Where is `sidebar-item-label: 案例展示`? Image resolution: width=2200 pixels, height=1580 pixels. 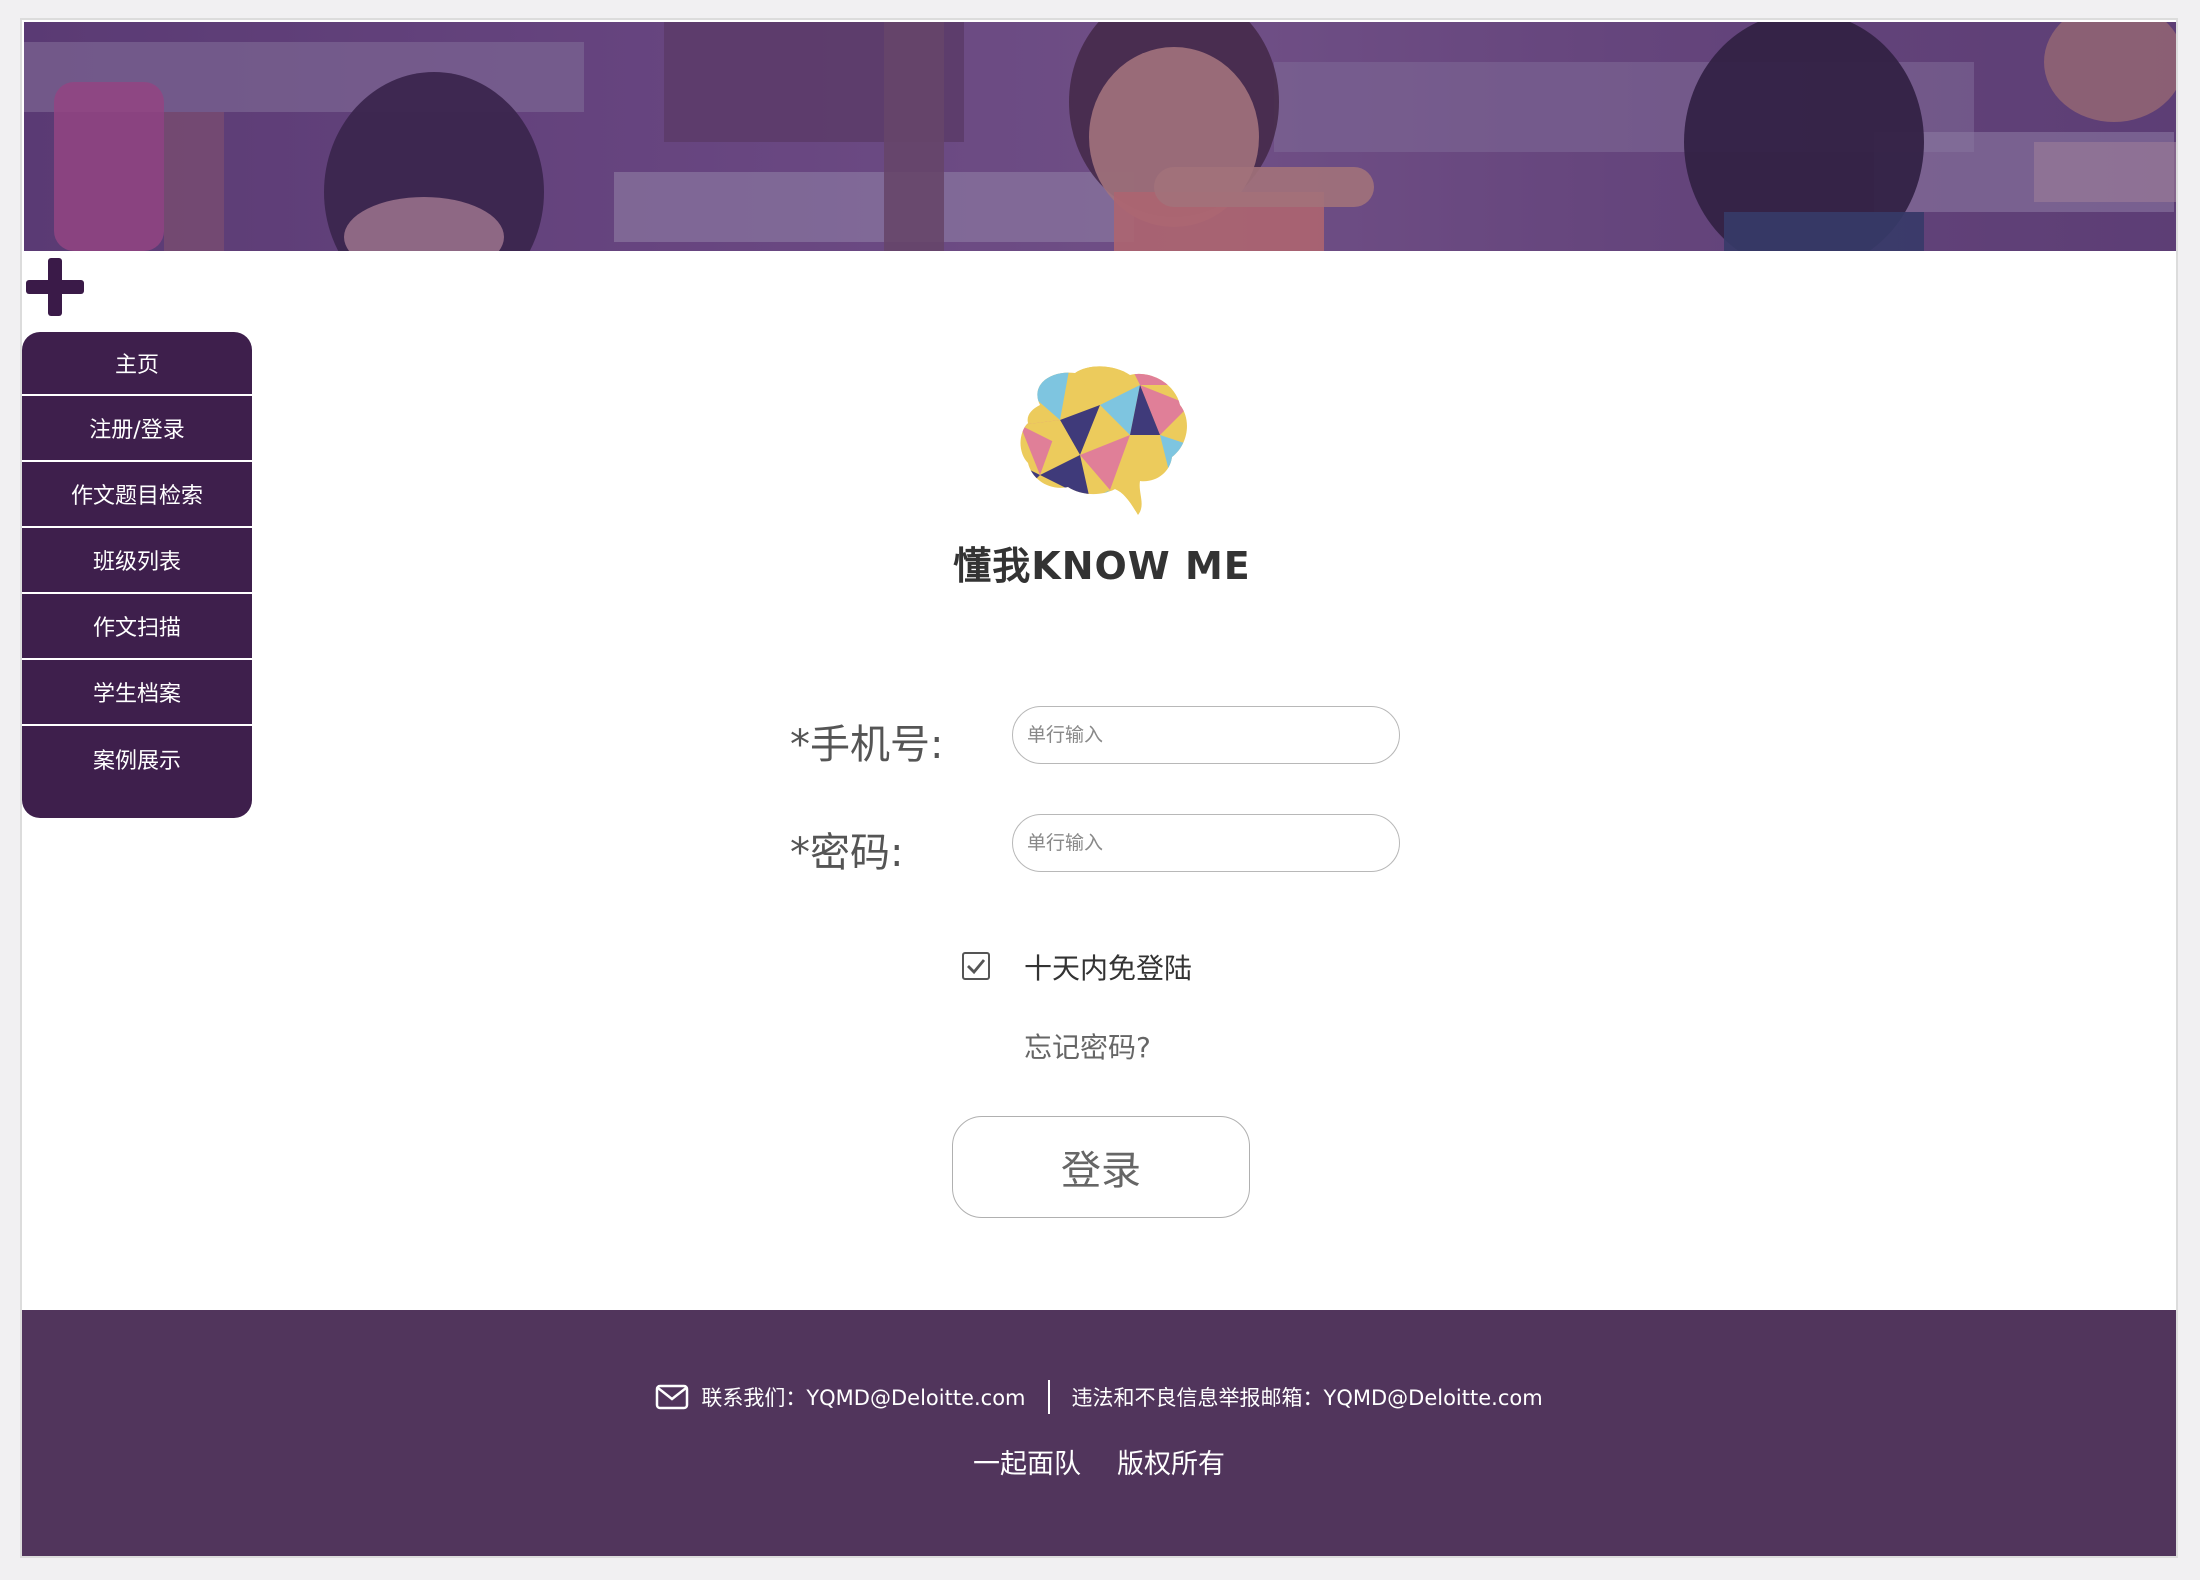 sidebar-item-label: 案例展示 is located at coordinates (136, 761).